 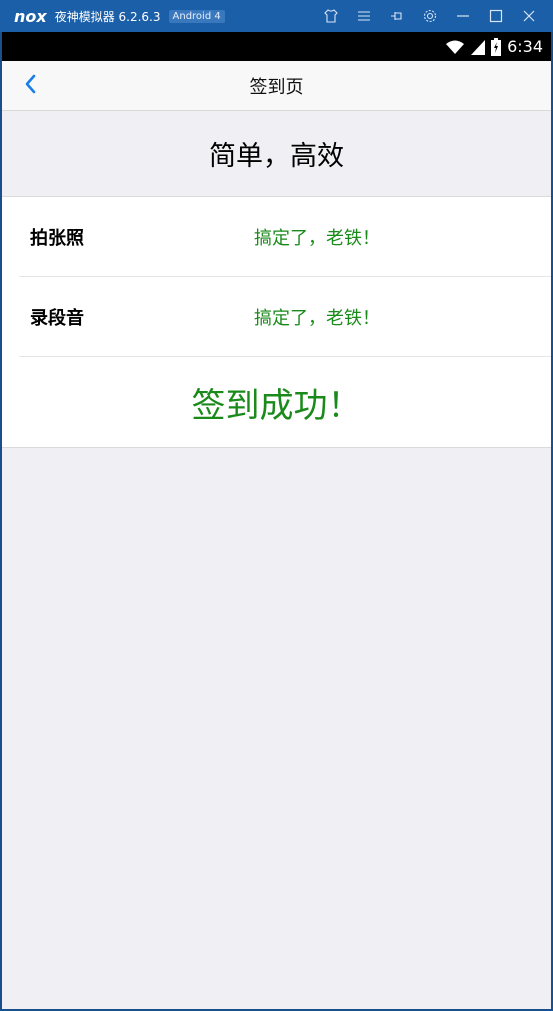 I want to click on emulator-title: 夜神模拟器 6.2.6.3, so click(x=107, y=16).